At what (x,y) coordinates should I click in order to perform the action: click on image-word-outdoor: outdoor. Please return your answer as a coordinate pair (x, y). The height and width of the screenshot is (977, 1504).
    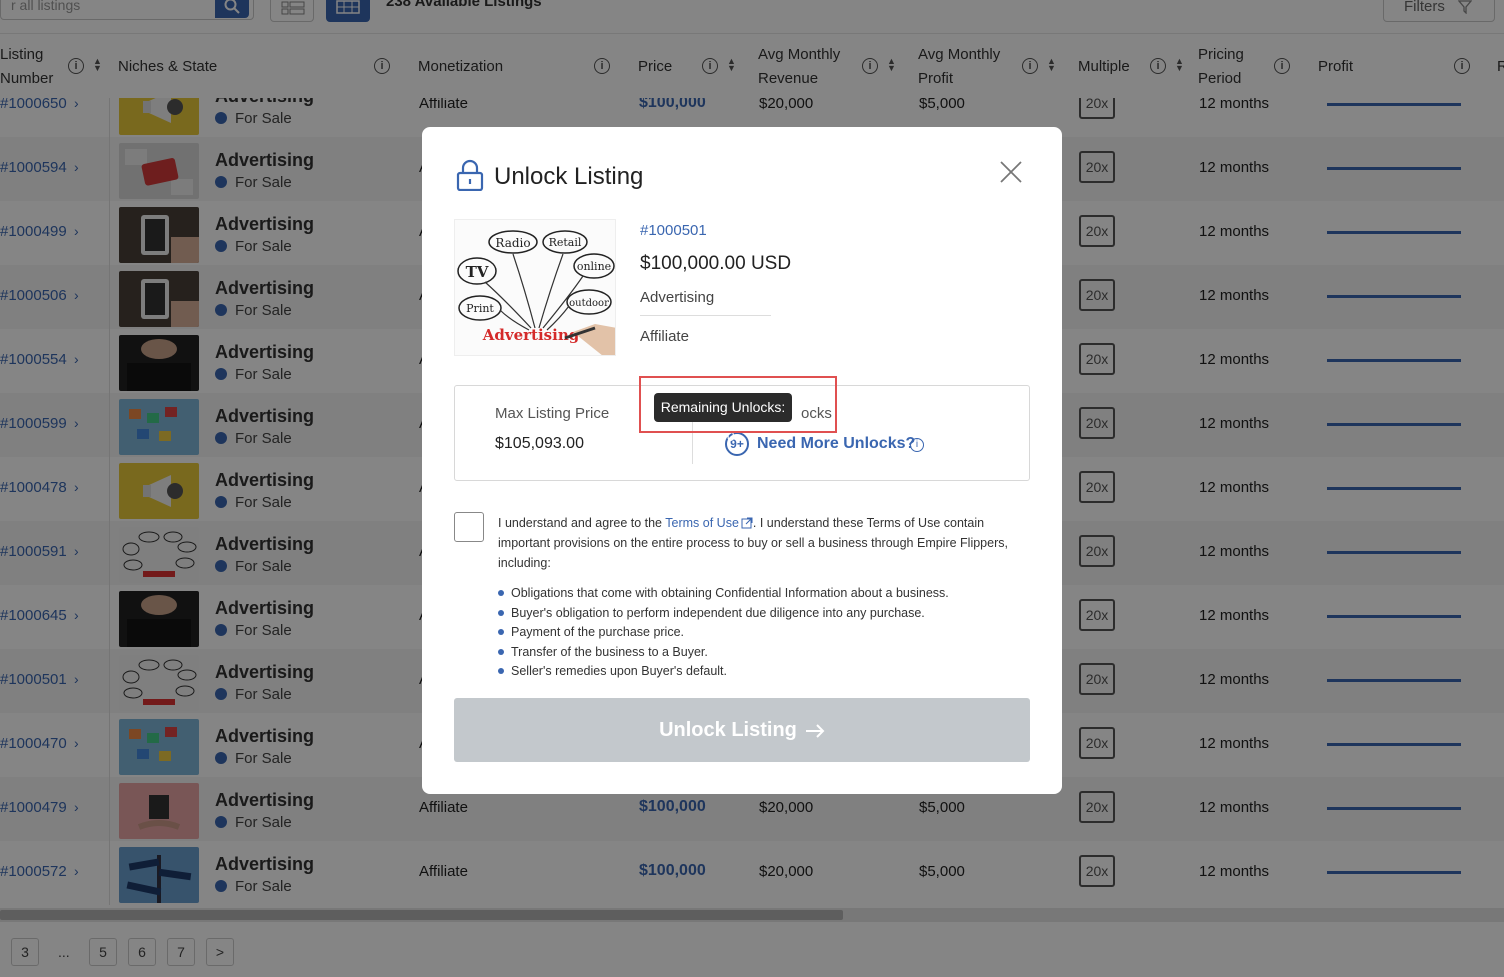
    Looking at the image, I should click on (589, 303).